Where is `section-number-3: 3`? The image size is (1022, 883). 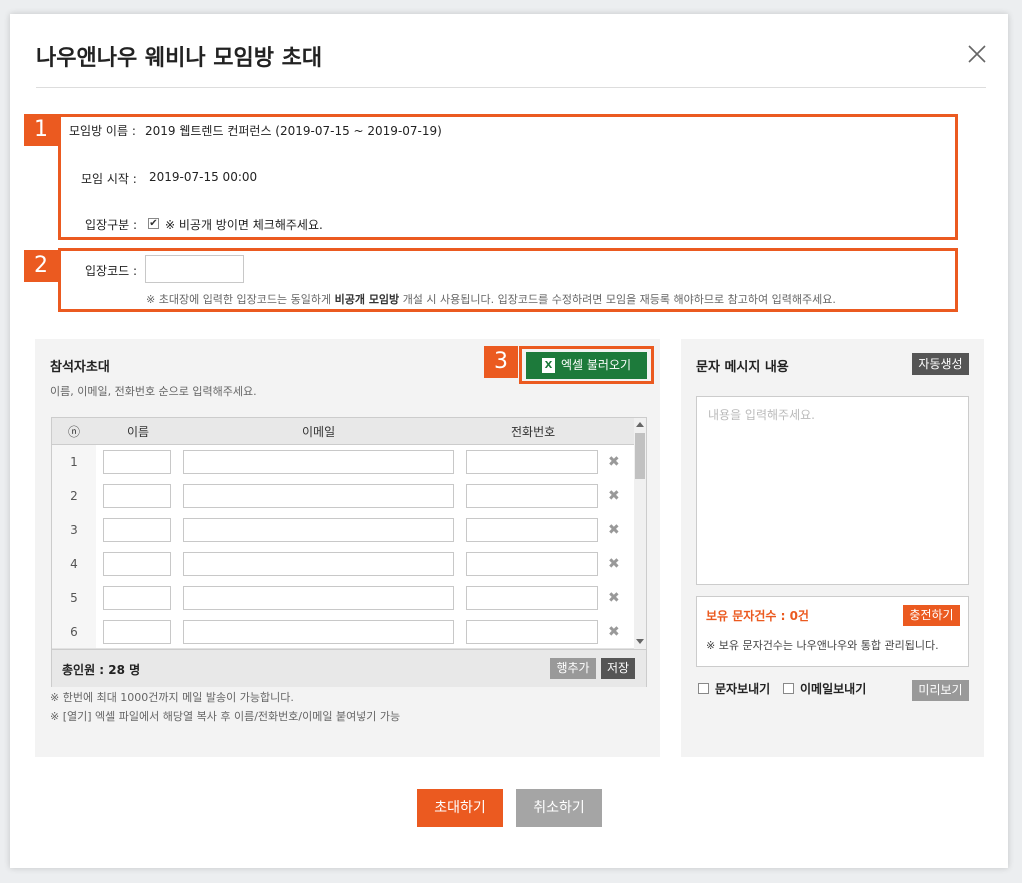 section-number-3: 3 is located at coordinates (501, 362).